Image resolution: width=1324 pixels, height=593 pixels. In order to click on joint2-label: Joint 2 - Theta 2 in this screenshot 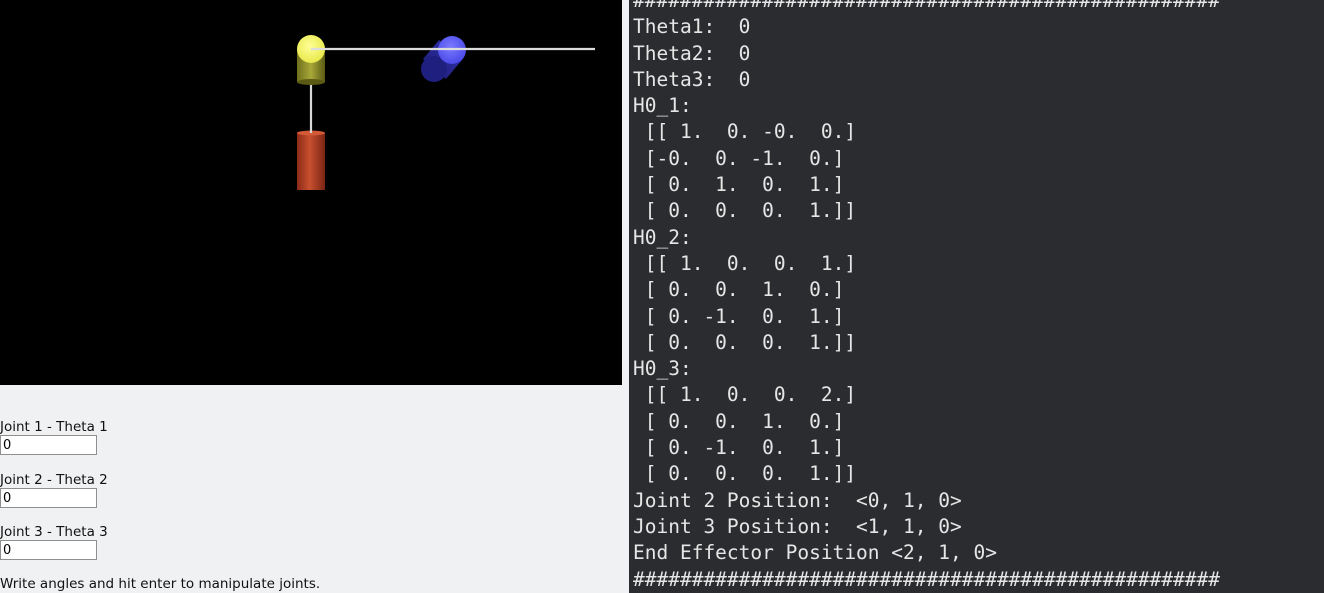, I will do `click(54, 480)`.